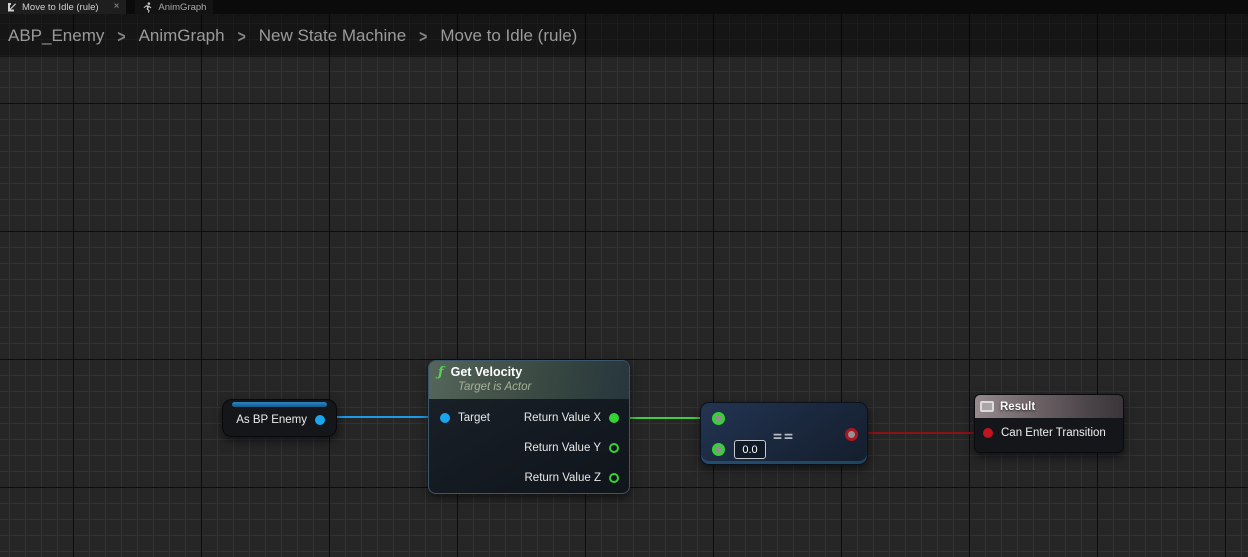 The width and height of the screenshot is (1248, 557). What do you see at coordinates (474, 418) in the screenshot?
I see `target-pin-label: Target` at bounding box center [474, 418].